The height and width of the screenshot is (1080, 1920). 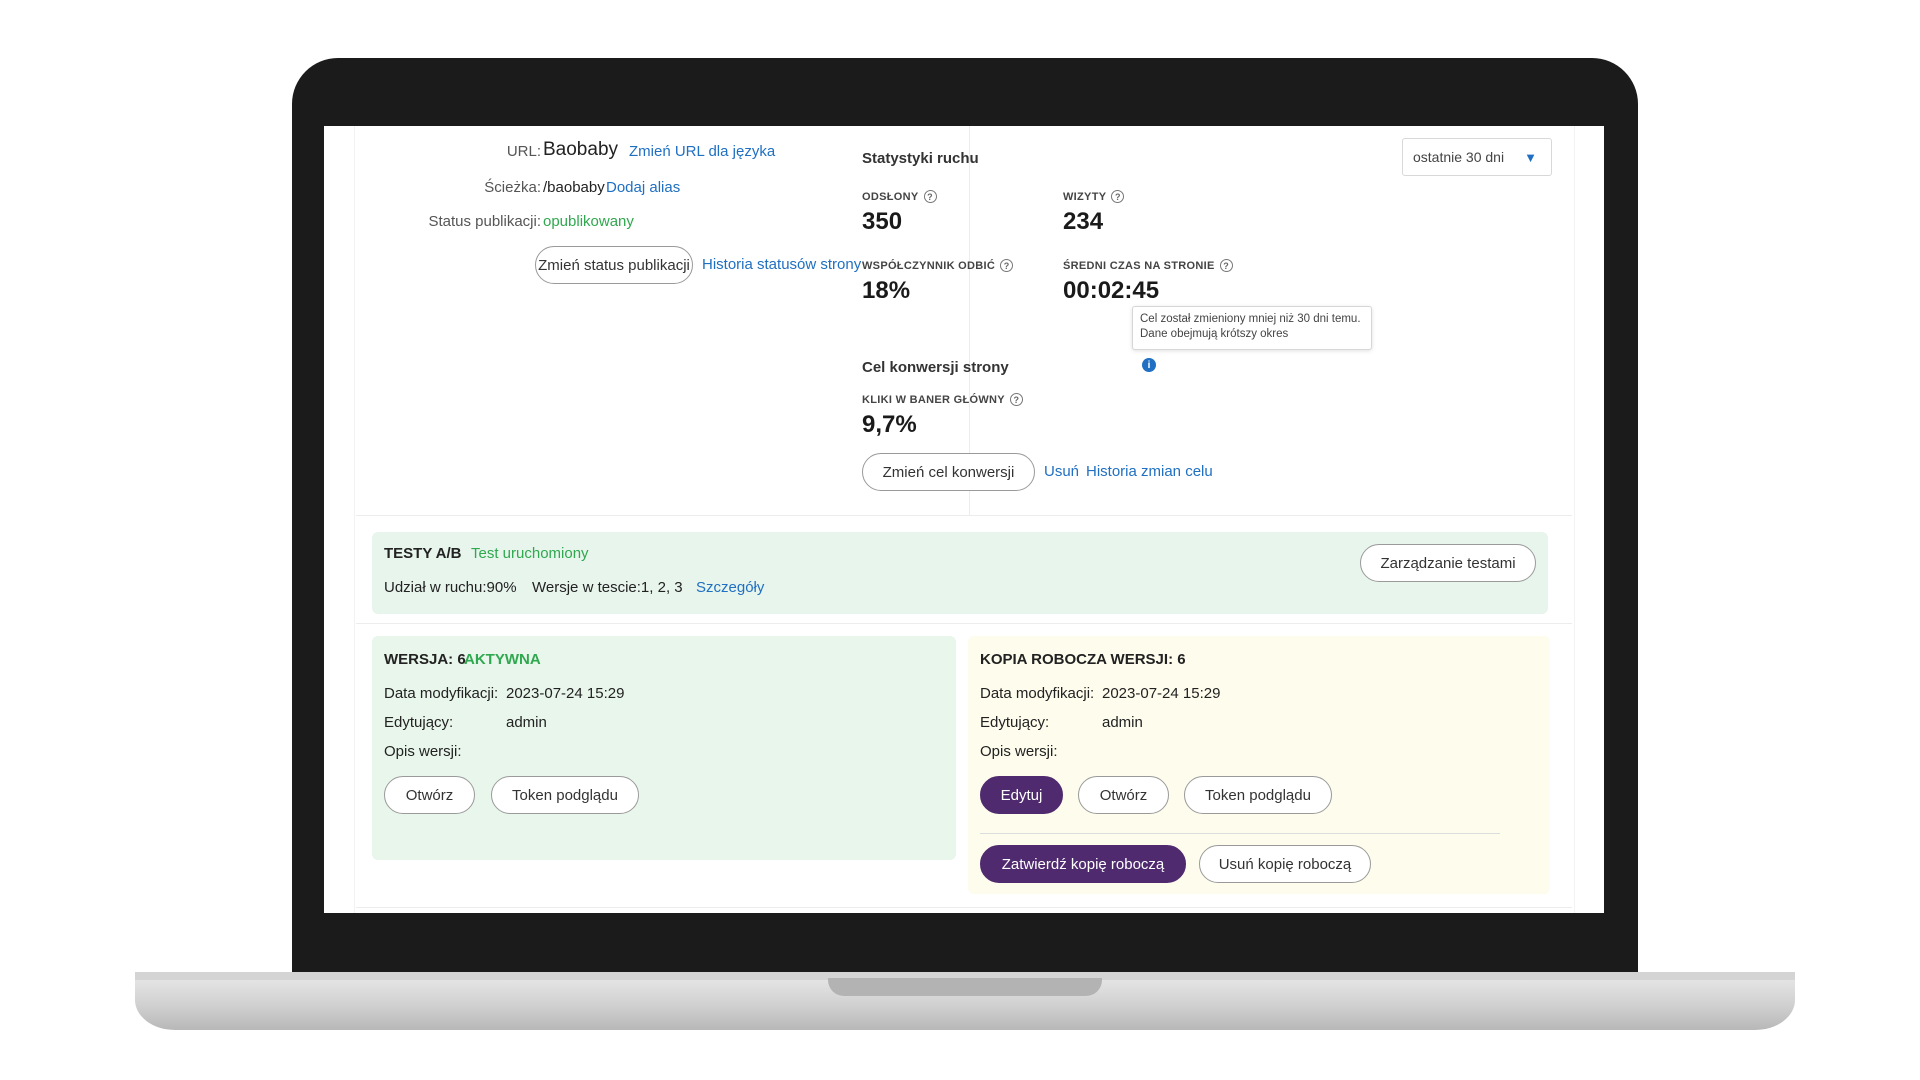 I want to click on traffic-stats-title: Statystyki ruchu, so click(x=920, y=158).